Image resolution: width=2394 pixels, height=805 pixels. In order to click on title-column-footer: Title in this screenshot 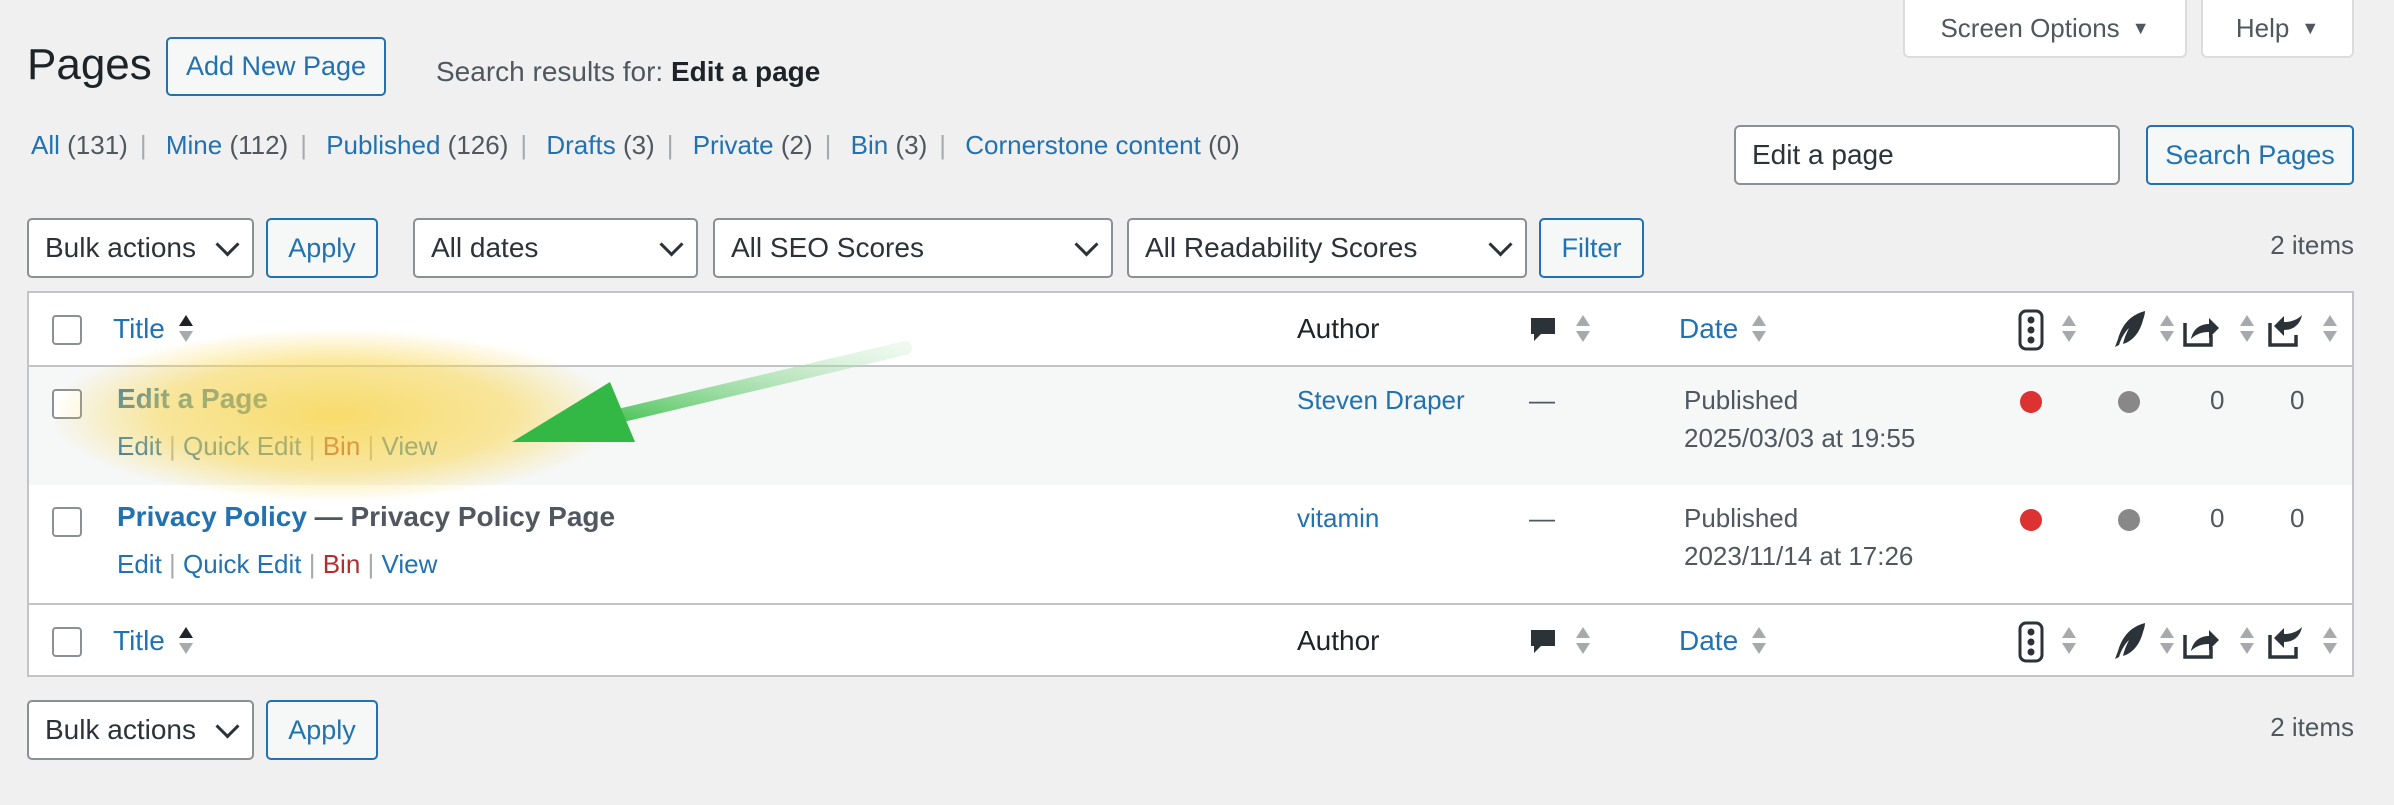, I will do `click(139, 641)`.